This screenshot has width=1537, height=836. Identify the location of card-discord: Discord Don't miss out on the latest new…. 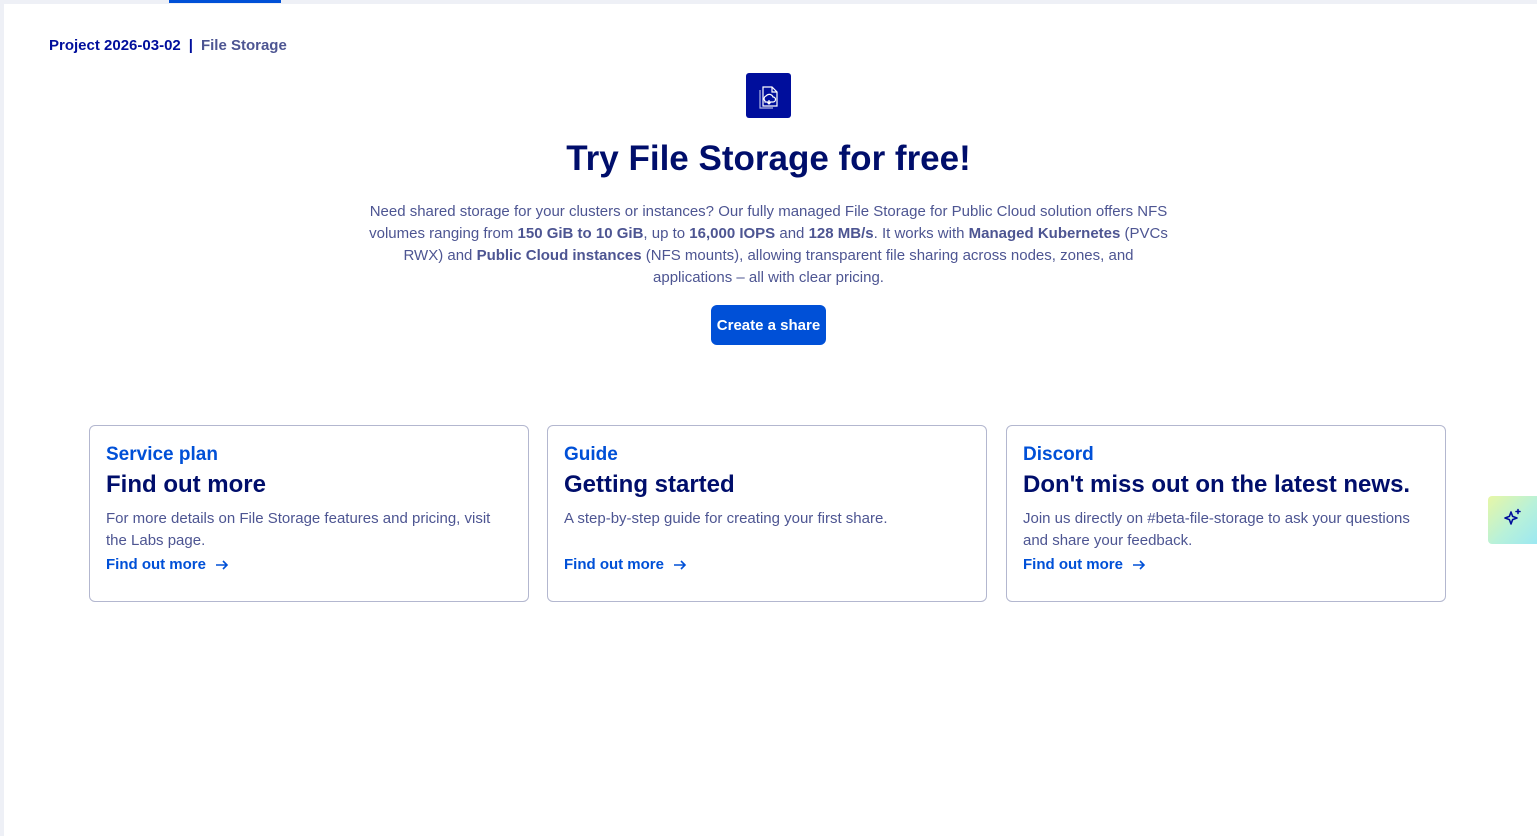
(1226, 513).